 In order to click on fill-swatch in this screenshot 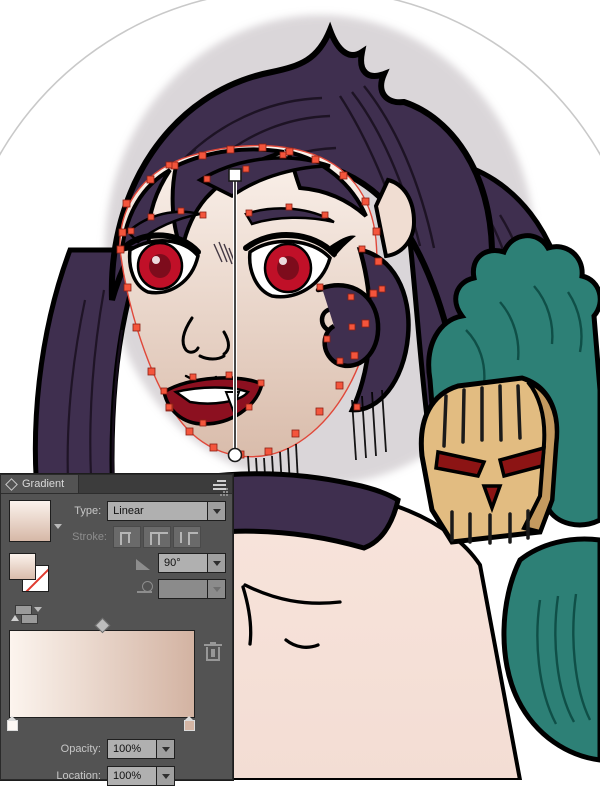, I will do `click(22, 566)`.